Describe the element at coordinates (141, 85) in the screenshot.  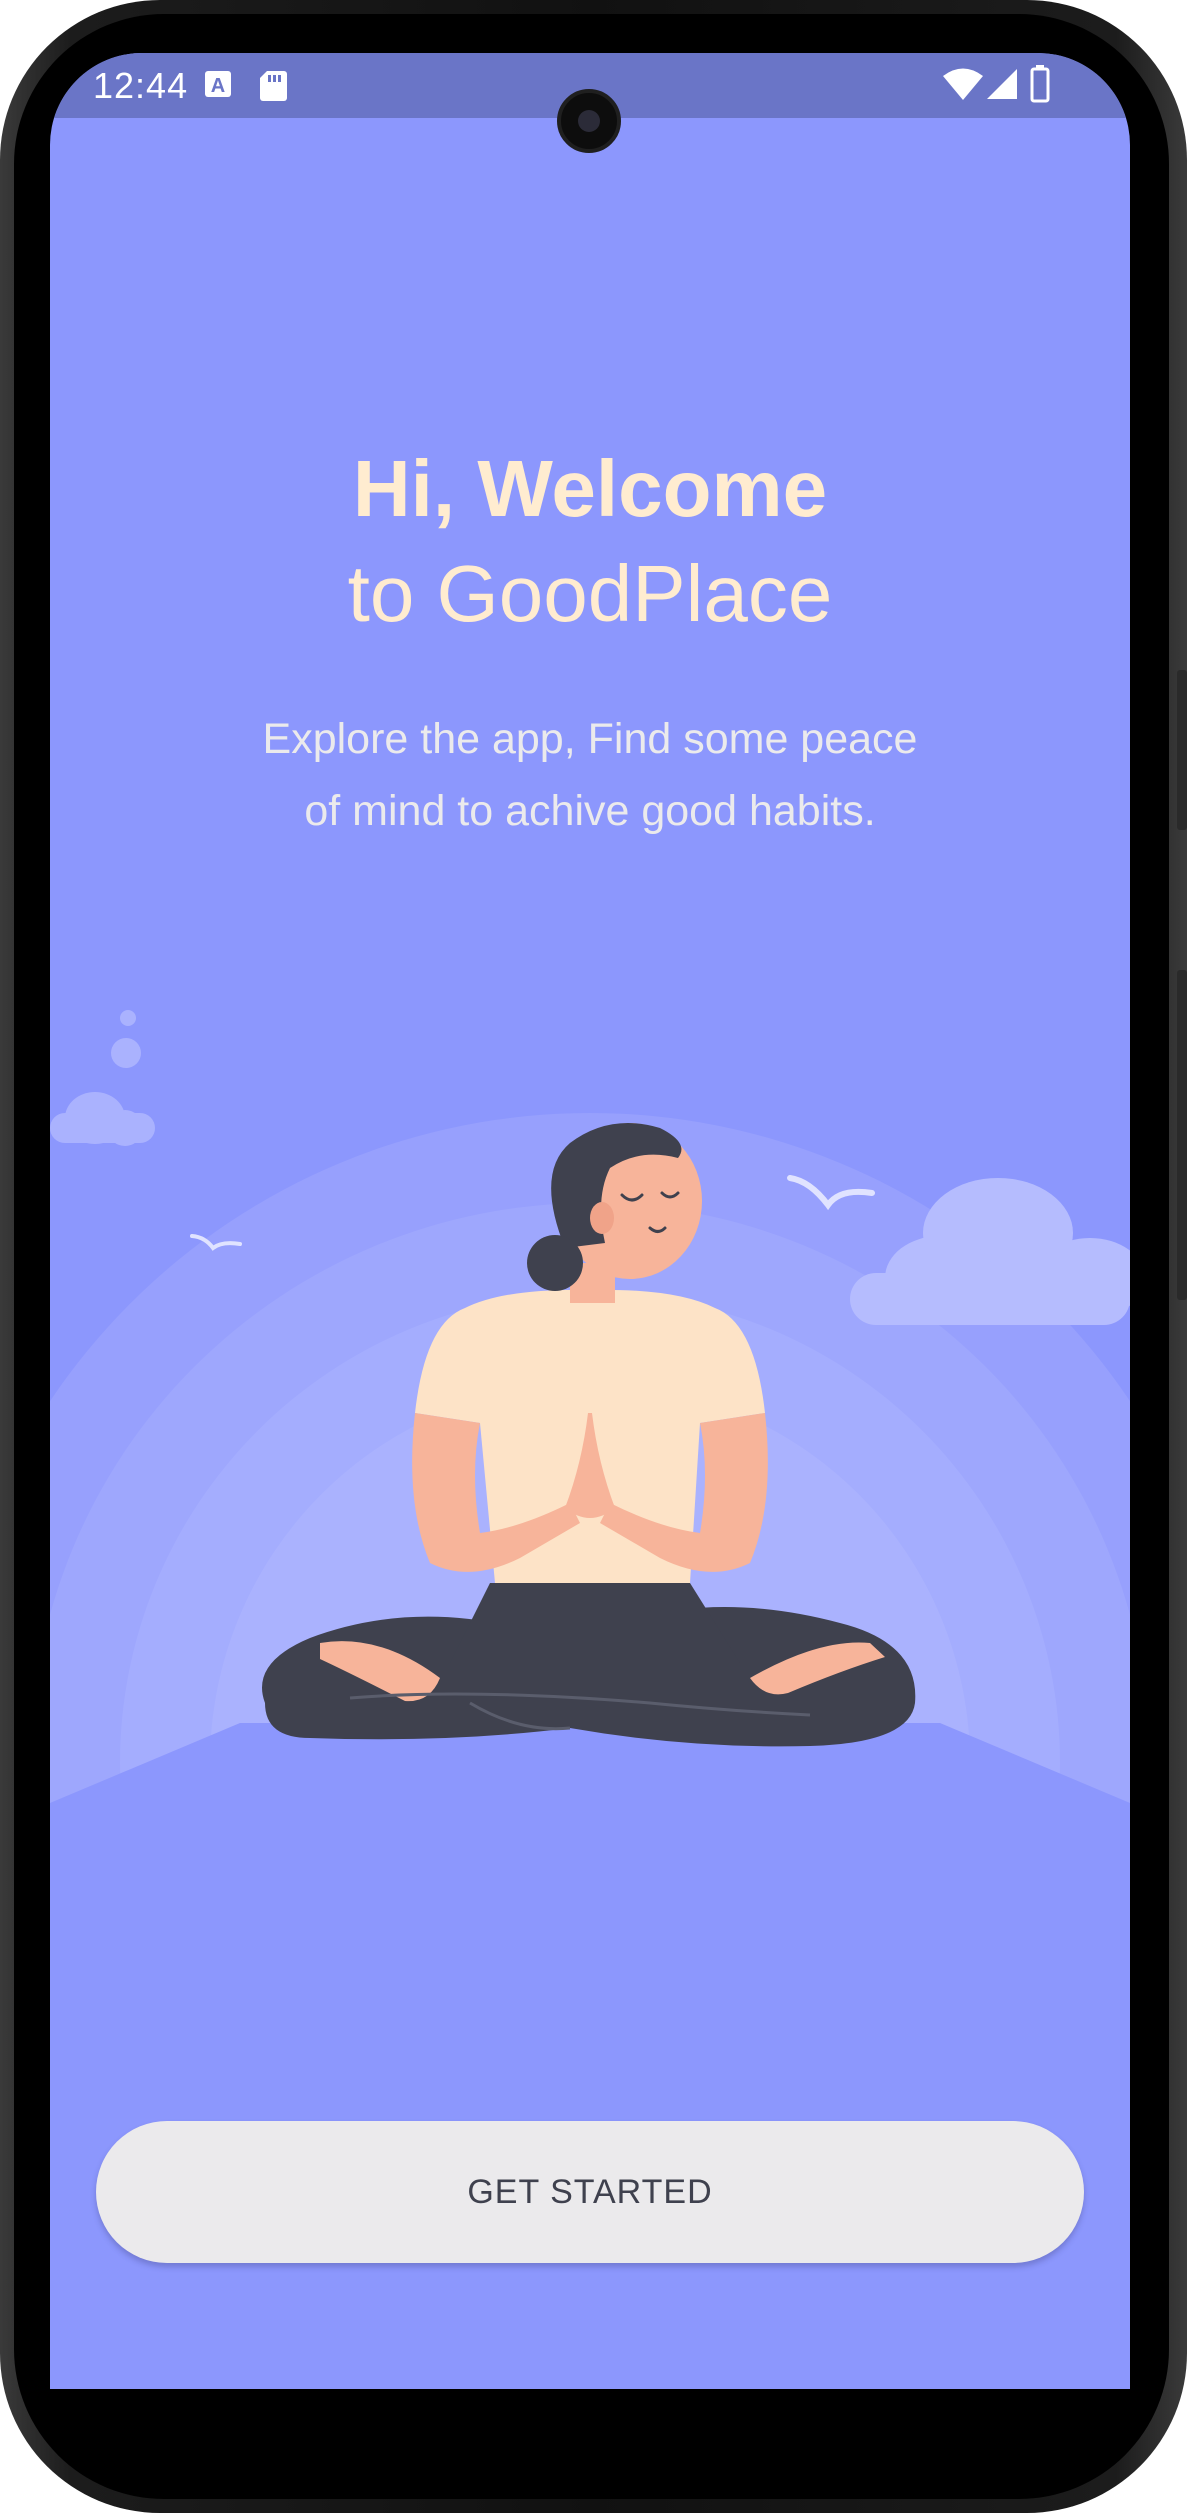
I see `status-time: 12:44` at that location.